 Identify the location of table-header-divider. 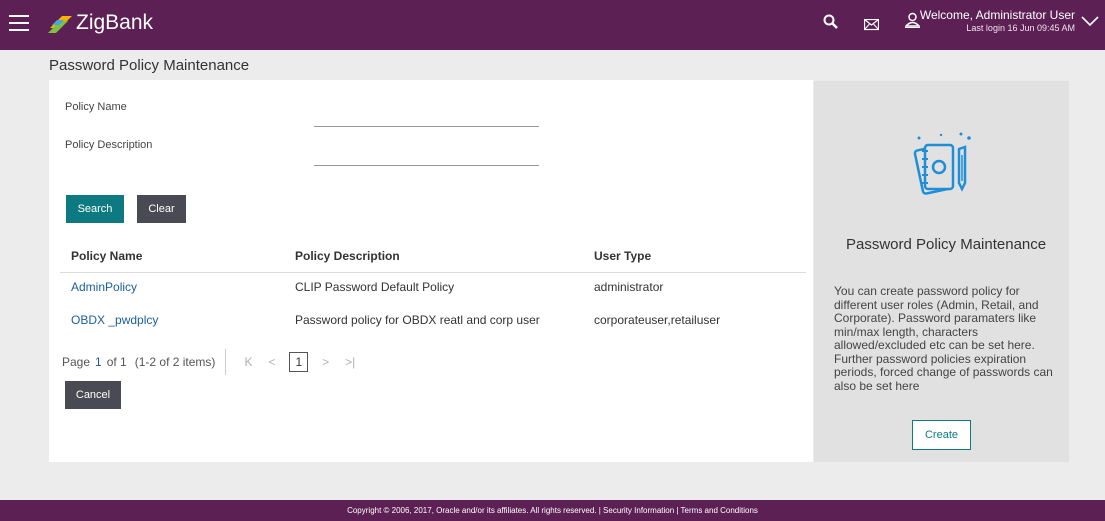
(433, 272).